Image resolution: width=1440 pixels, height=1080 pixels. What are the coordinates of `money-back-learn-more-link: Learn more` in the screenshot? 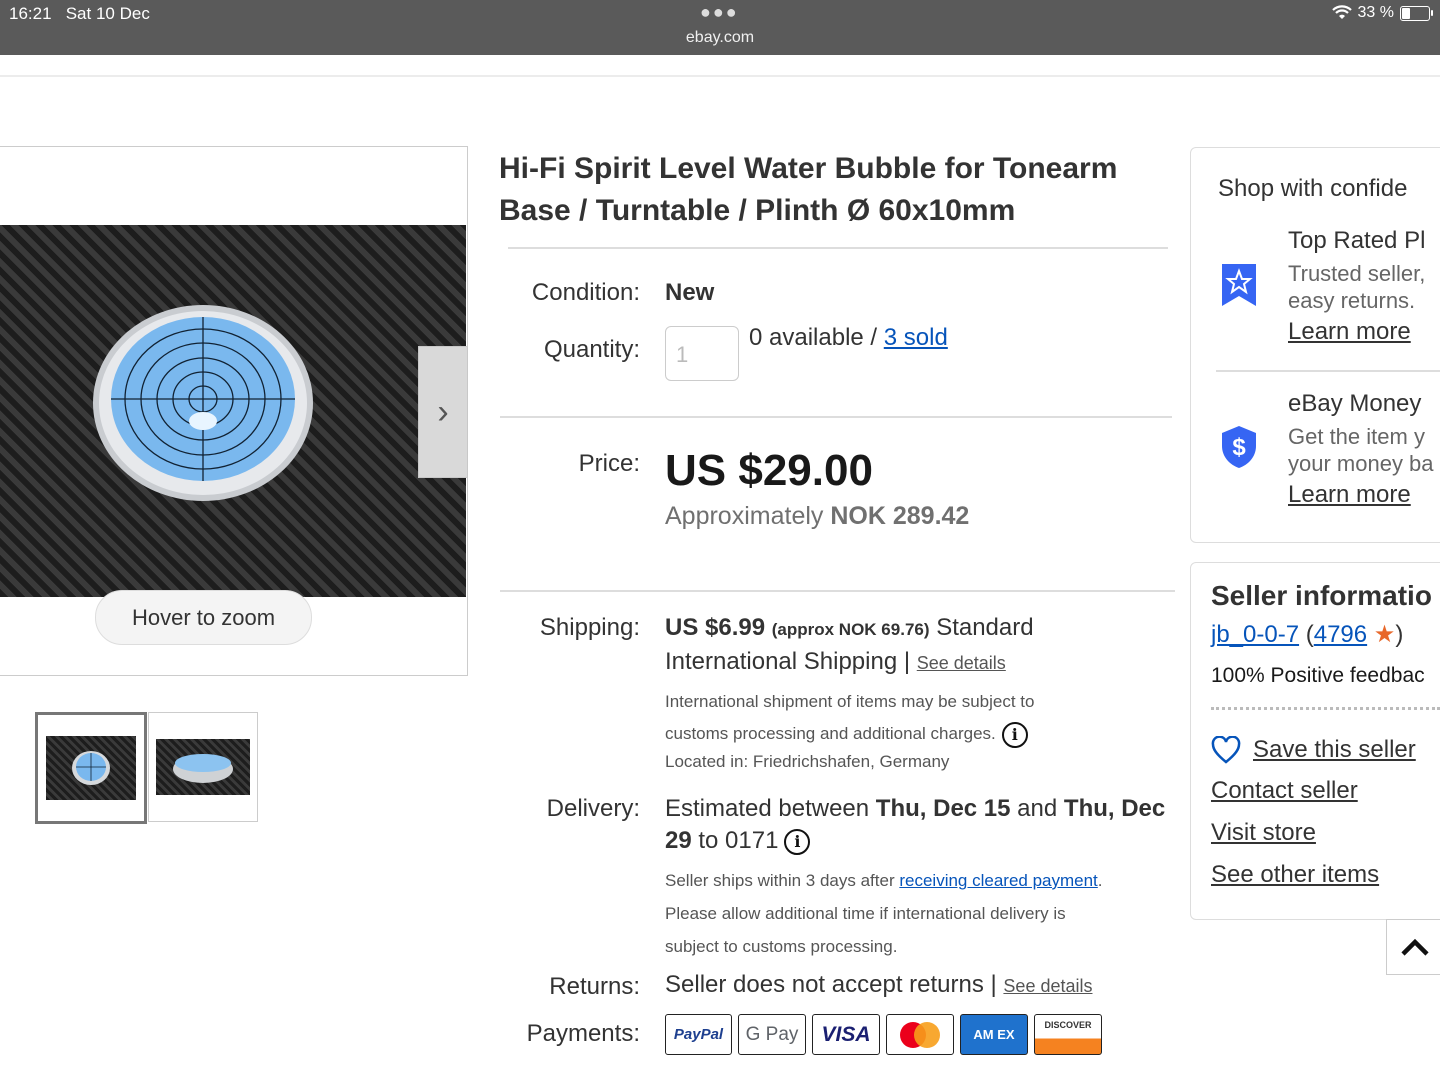 It's located at (1349, 495).